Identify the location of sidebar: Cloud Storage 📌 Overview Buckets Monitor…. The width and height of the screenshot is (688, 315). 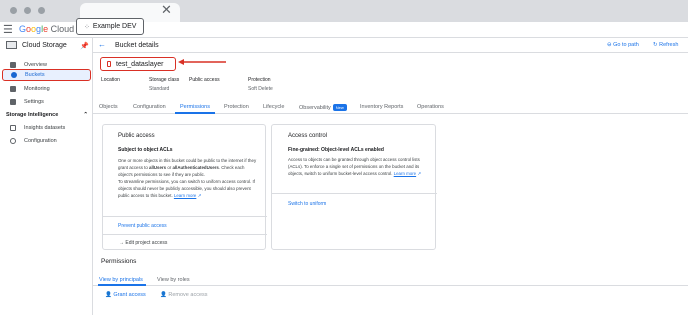
(46, 176).